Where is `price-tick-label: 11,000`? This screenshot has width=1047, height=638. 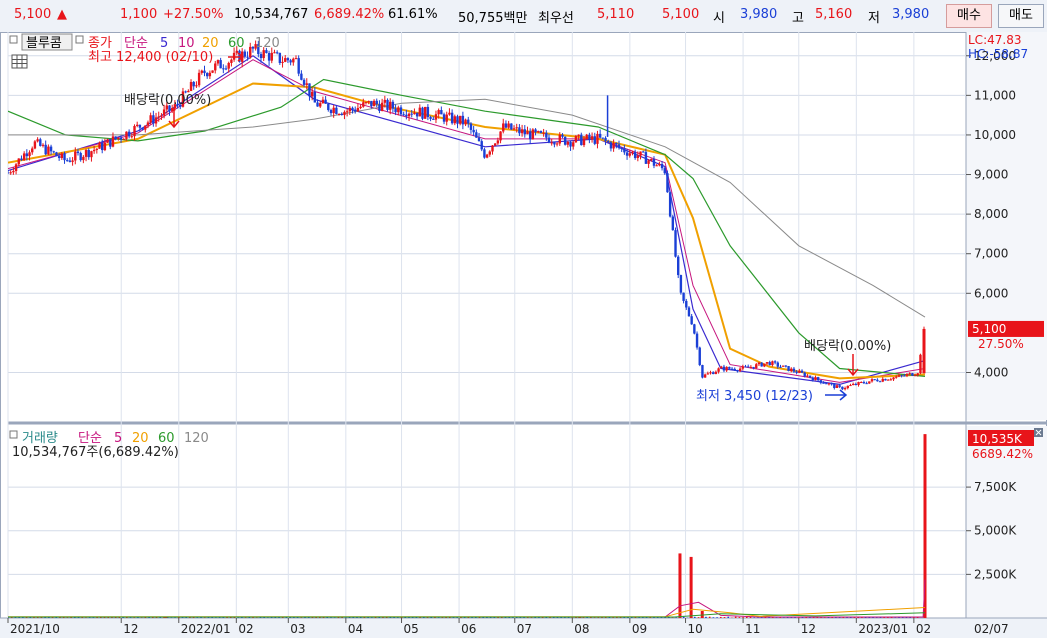 price-tick-label: 11,000 is located at coordinates (995, 95).